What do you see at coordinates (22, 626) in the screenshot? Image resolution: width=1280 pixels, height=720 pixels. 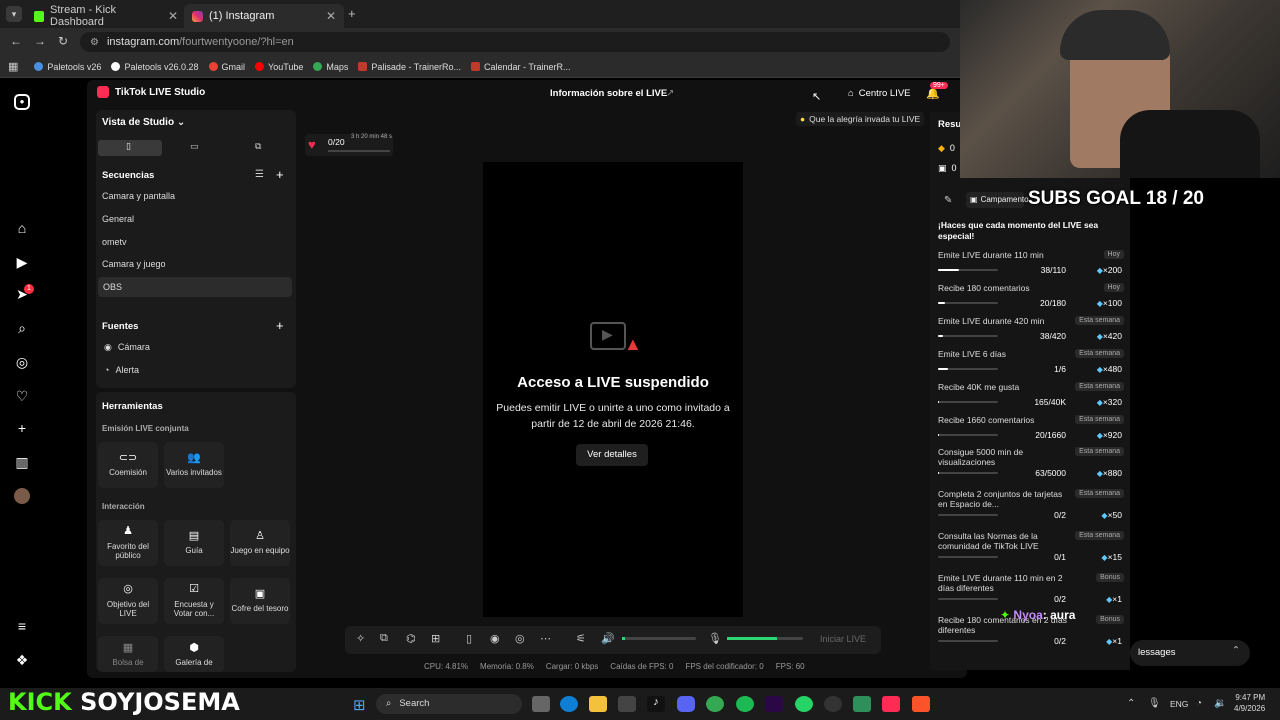 I see `menu-icon: ≡` at bounding box center [22, 626].